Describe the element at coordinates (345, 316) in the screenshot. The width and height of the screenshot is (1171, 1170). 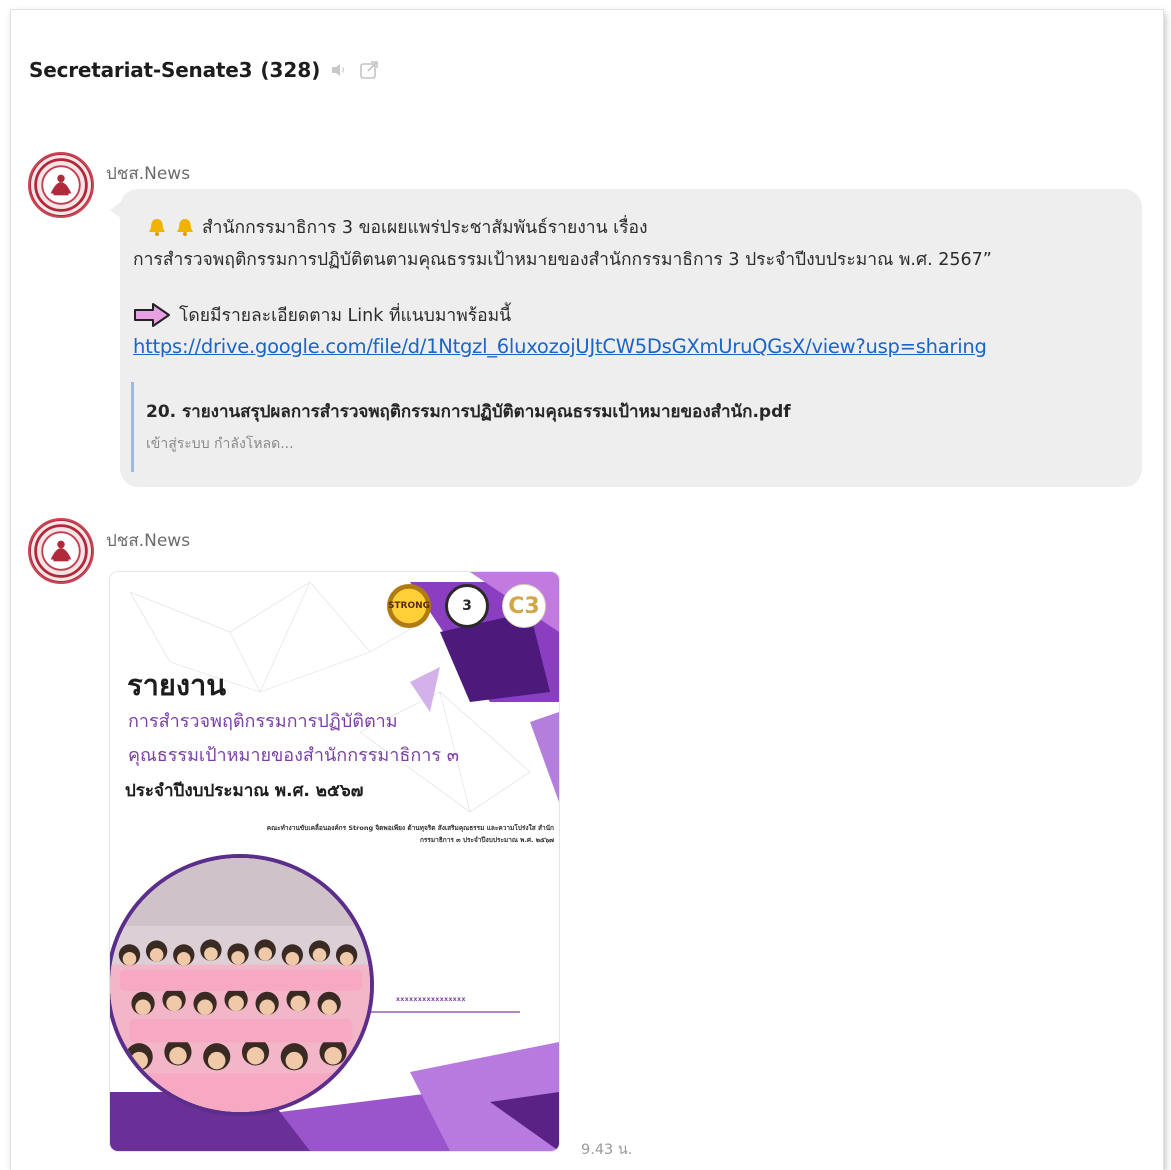
I see `message-text: โดยมีรายละเอียดตาม Link ที่แนบมาพร้อมนี้` at that location.